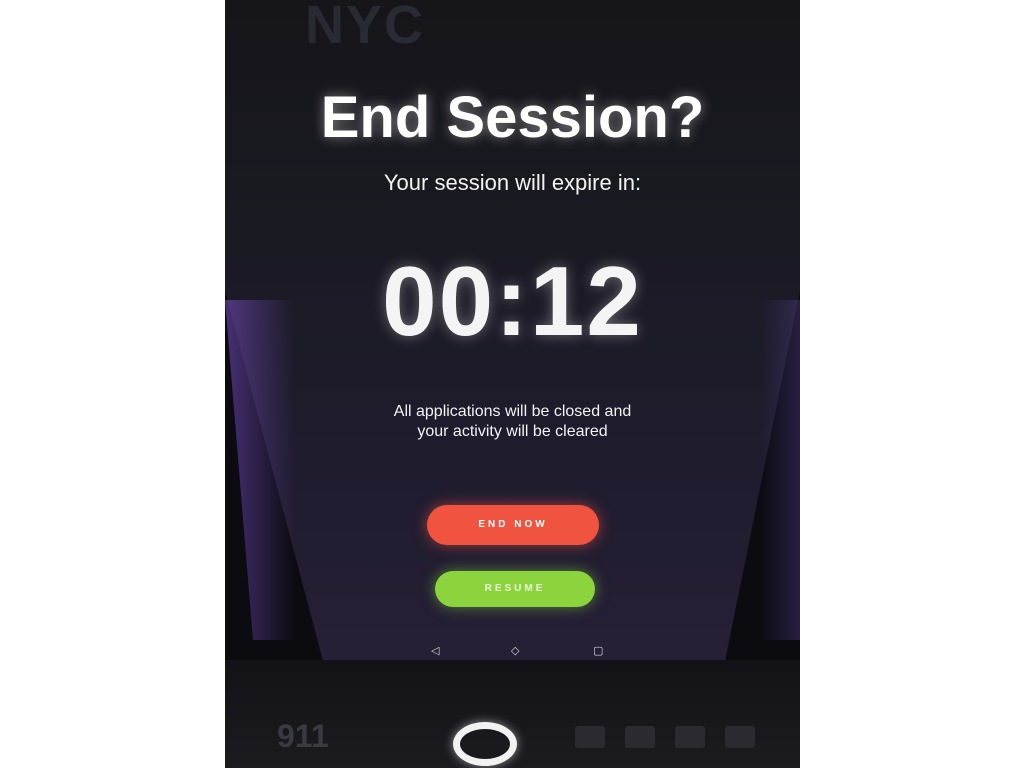 The width and height of the screenshot is (1024, 768). I want to click on end-now-button: END NOW, so click(513, 525).